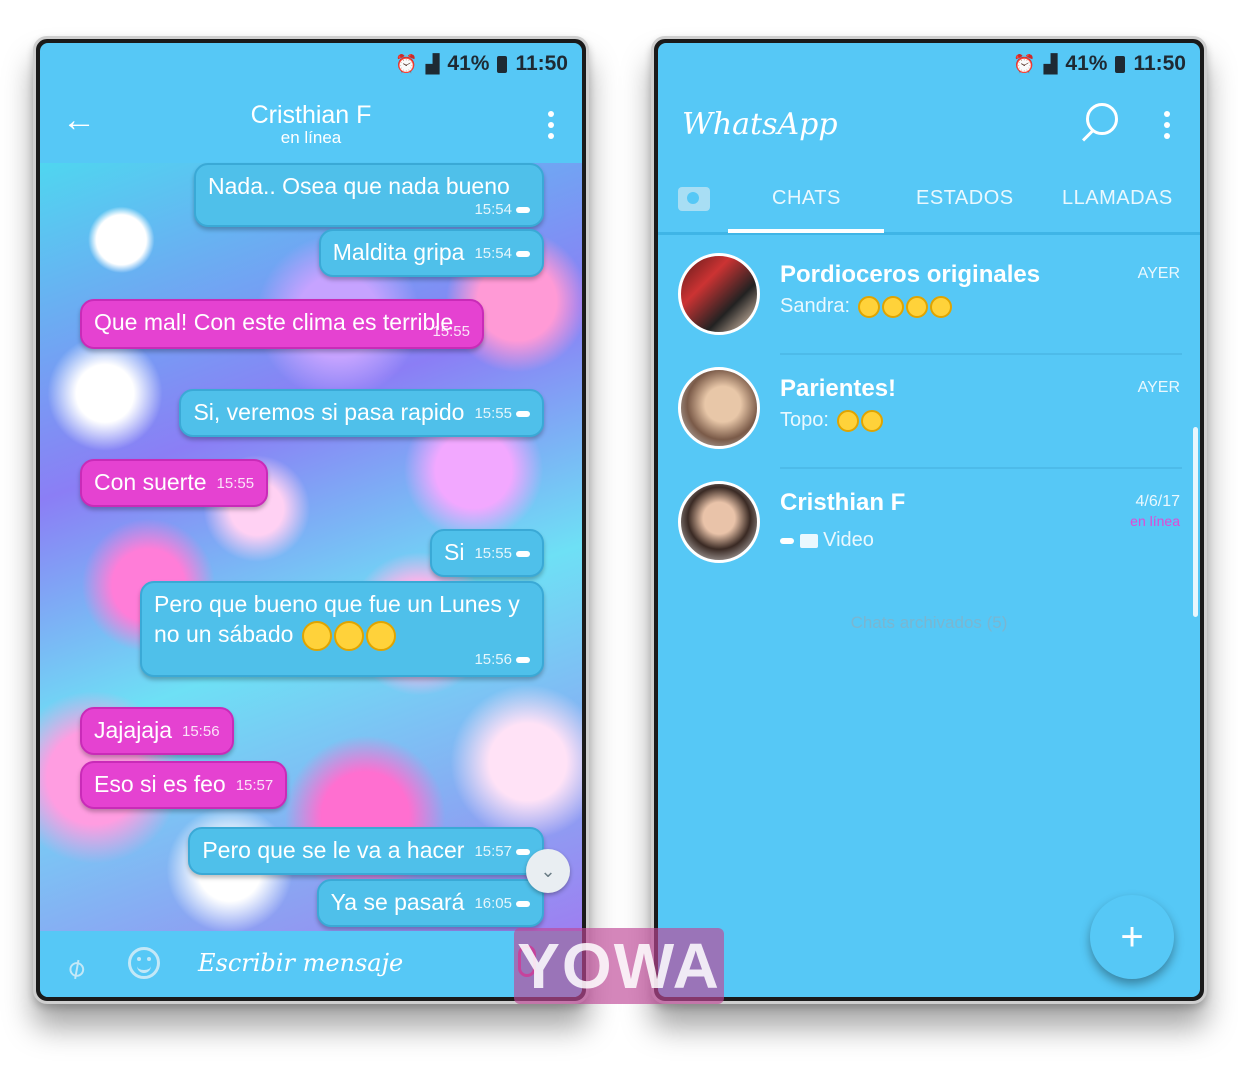 This screenshot has width=1238, height=1080. I want to click on message-bubble: Pero que se le va a hacer 15:57, so click(366, 851).